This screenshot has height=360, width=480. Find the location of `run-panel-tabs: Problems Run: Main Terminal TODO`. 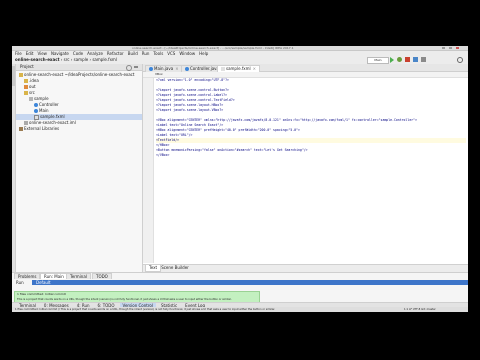

run-panel-tabs: Problems Run: Main Terminal TODO is located at coordinates (241, 276).